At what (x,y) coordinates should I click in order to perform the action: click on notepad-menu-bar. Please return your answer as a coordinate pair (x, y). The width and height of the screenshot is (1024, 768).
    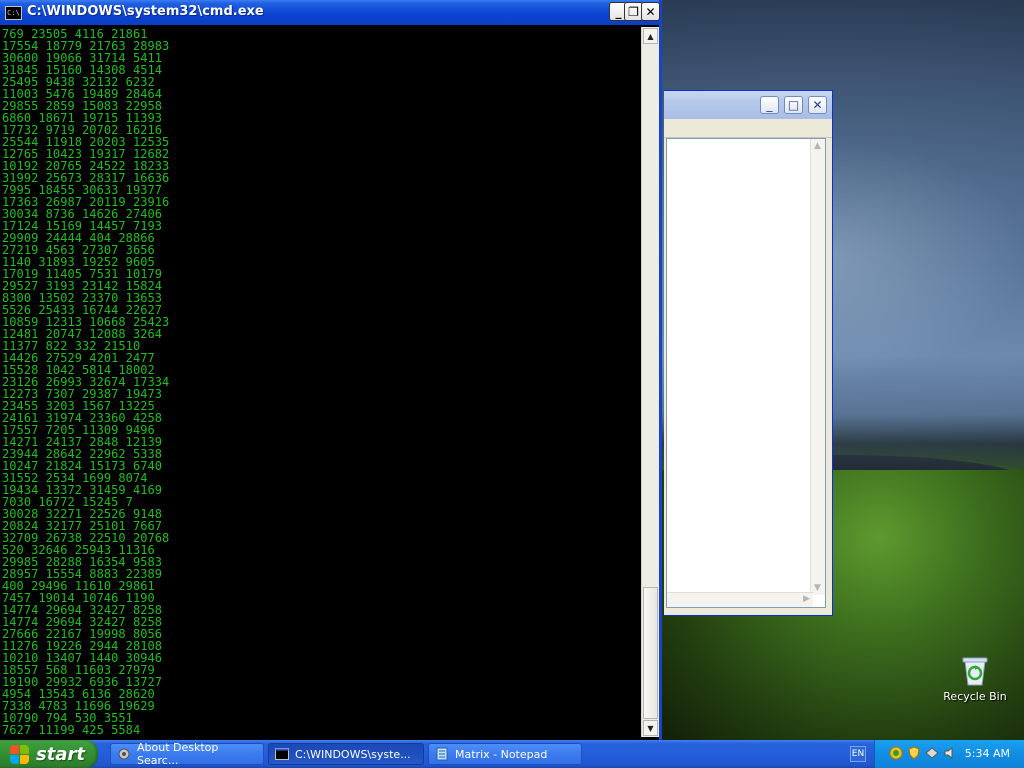
    Looking at the image, I should click on (748, 128).